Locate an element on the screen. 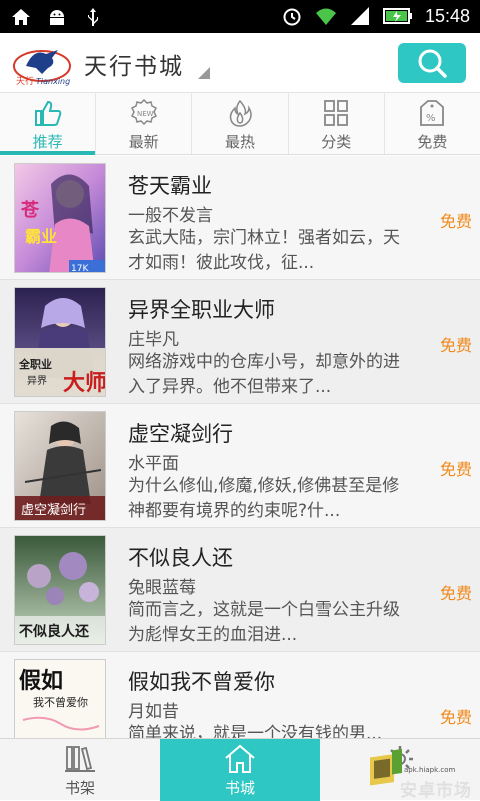 The height and width of the screenshot is (801, 480). tab-label: 分类 is located at coordinates (336, 142).